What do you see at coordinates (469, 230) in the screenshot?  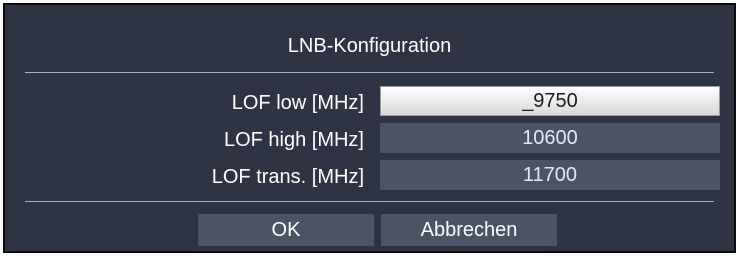 I see `cancel-button: Abbrechen` at bounding box center [469, 230].